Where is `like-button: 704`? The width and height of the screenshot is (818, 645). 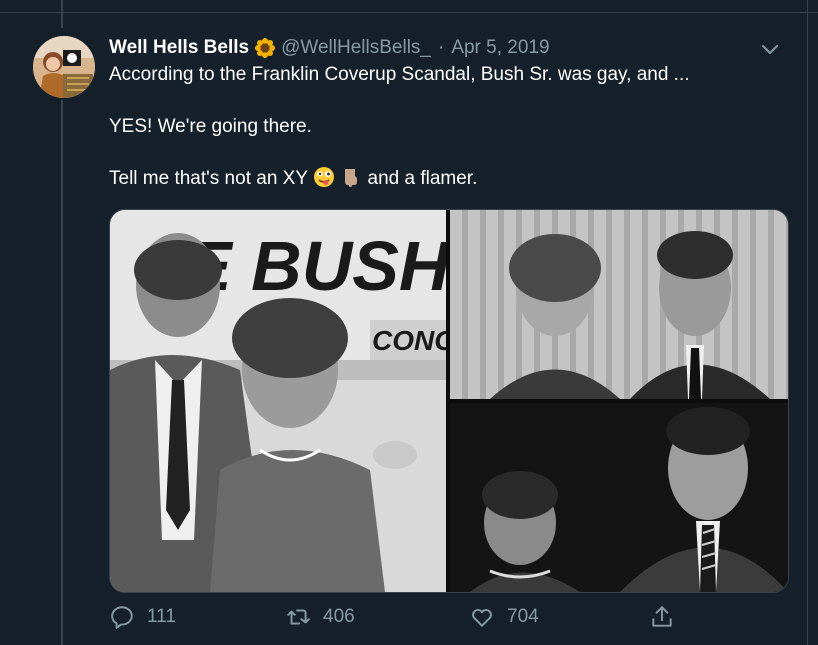 like-button: 704 is located at coordinates (504, 617).